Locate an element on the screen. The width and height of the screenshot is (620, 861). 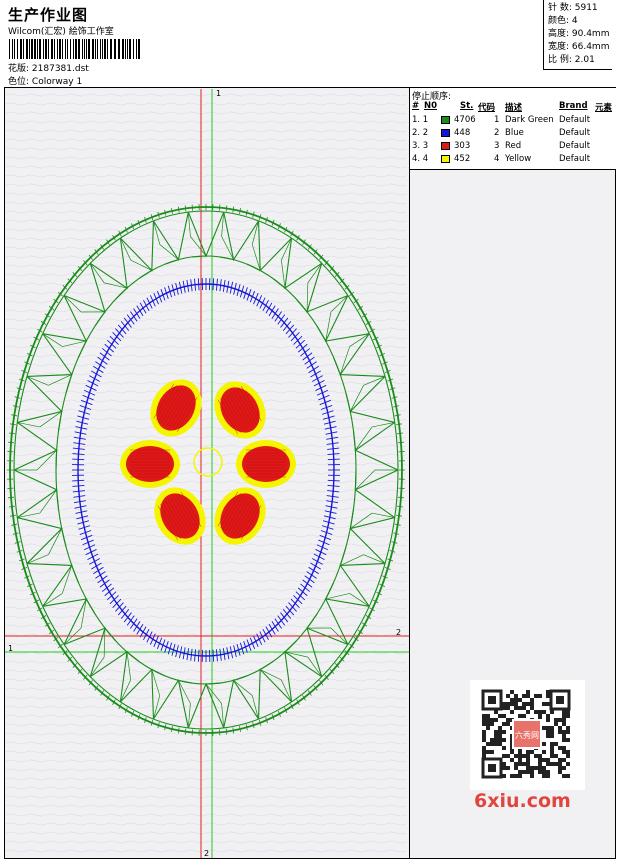
page-title: 生产作业图 is located at coordinates (48, 15).